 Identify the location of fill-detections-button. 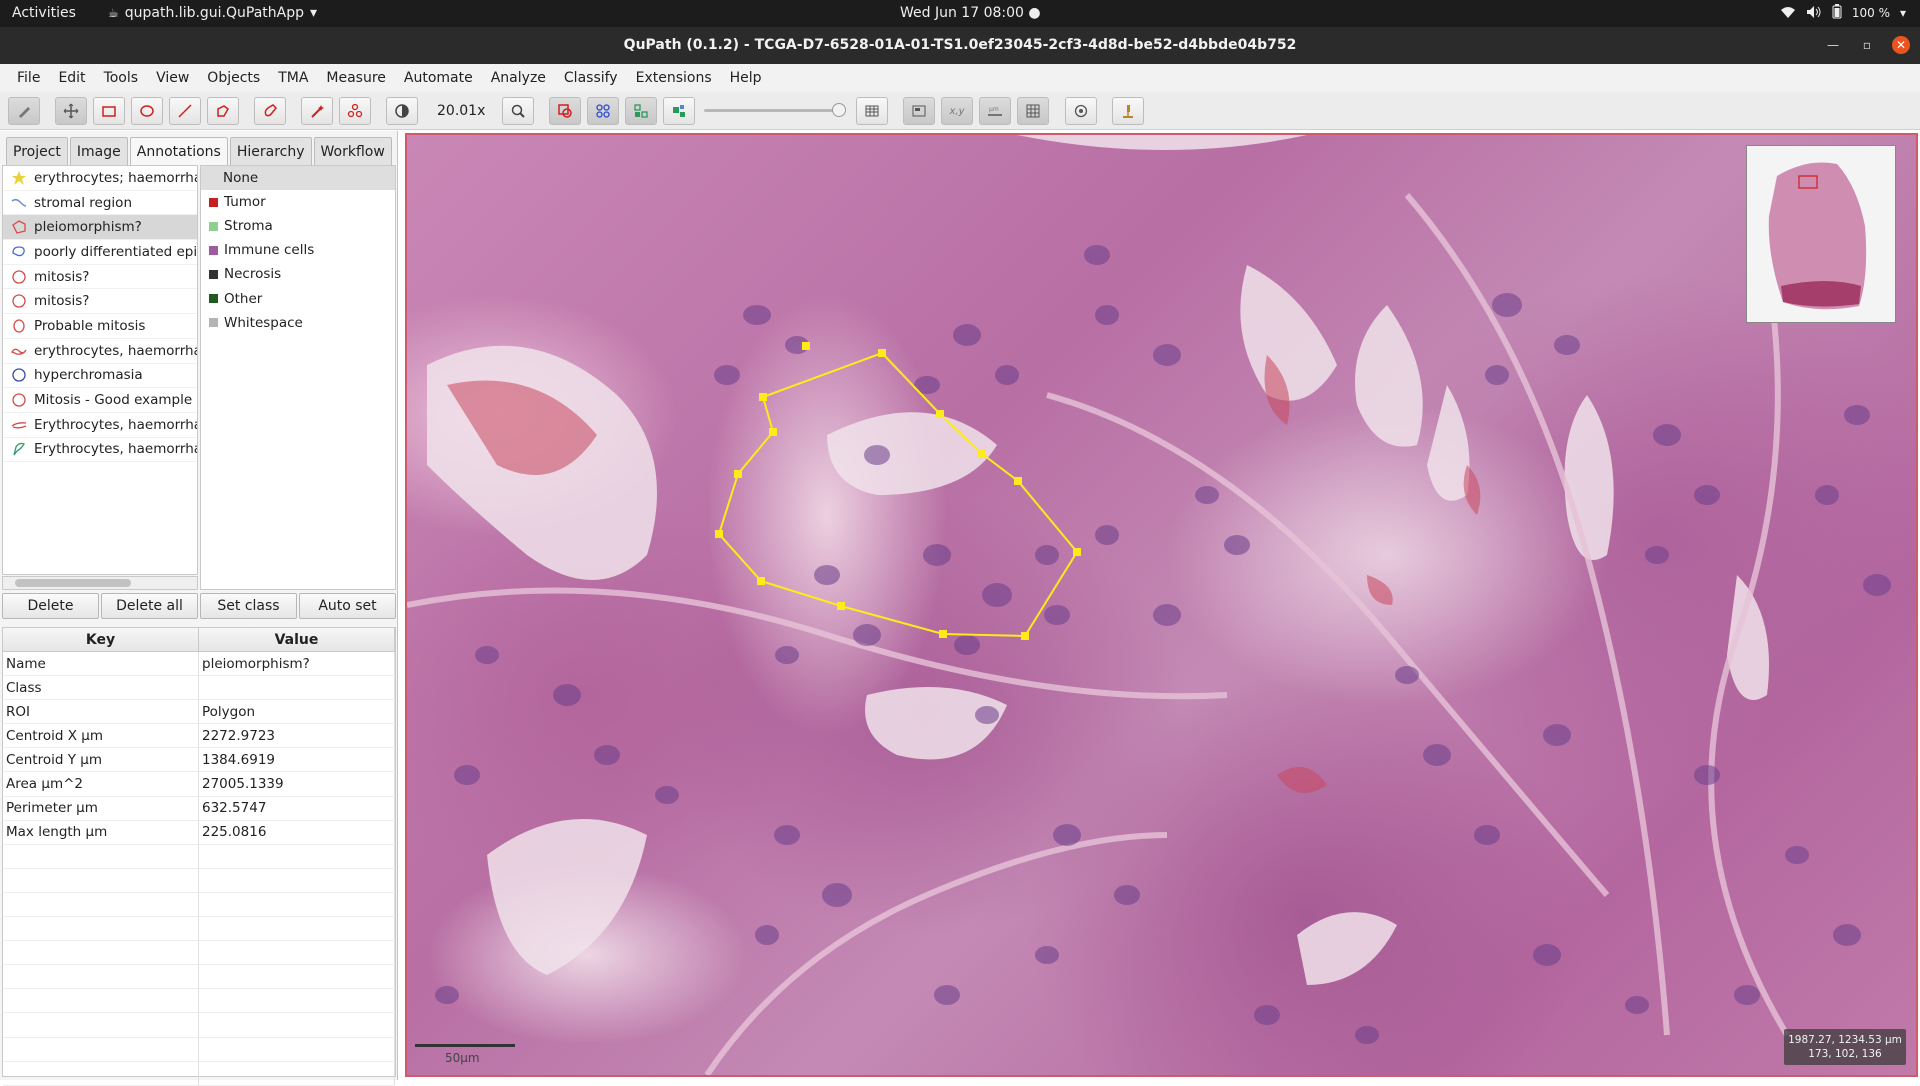
(679, 111).